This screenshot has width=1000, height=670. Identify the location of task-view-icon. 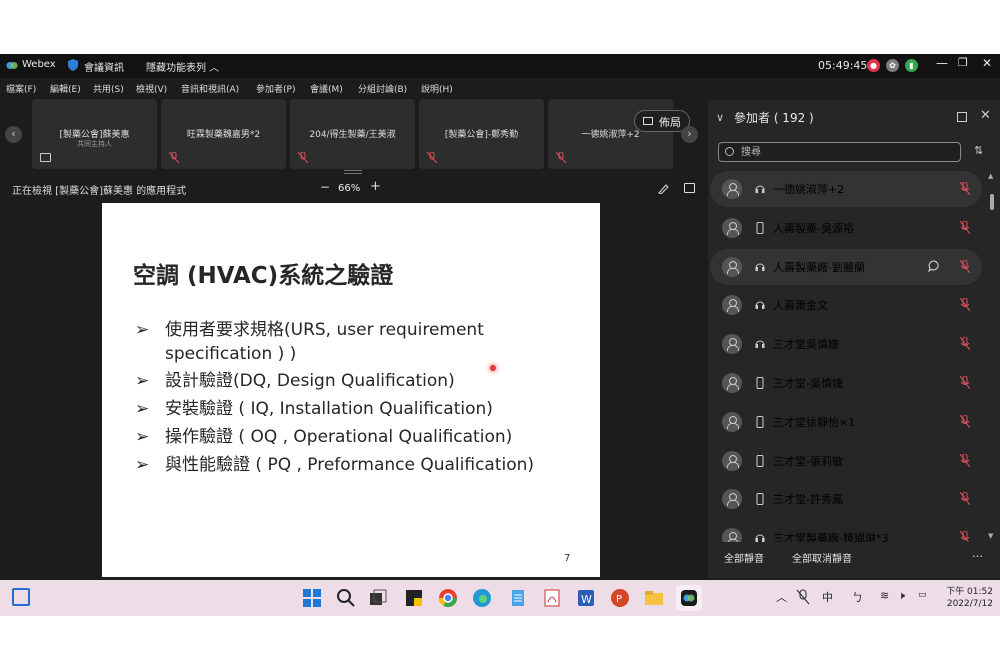
(378, 598).